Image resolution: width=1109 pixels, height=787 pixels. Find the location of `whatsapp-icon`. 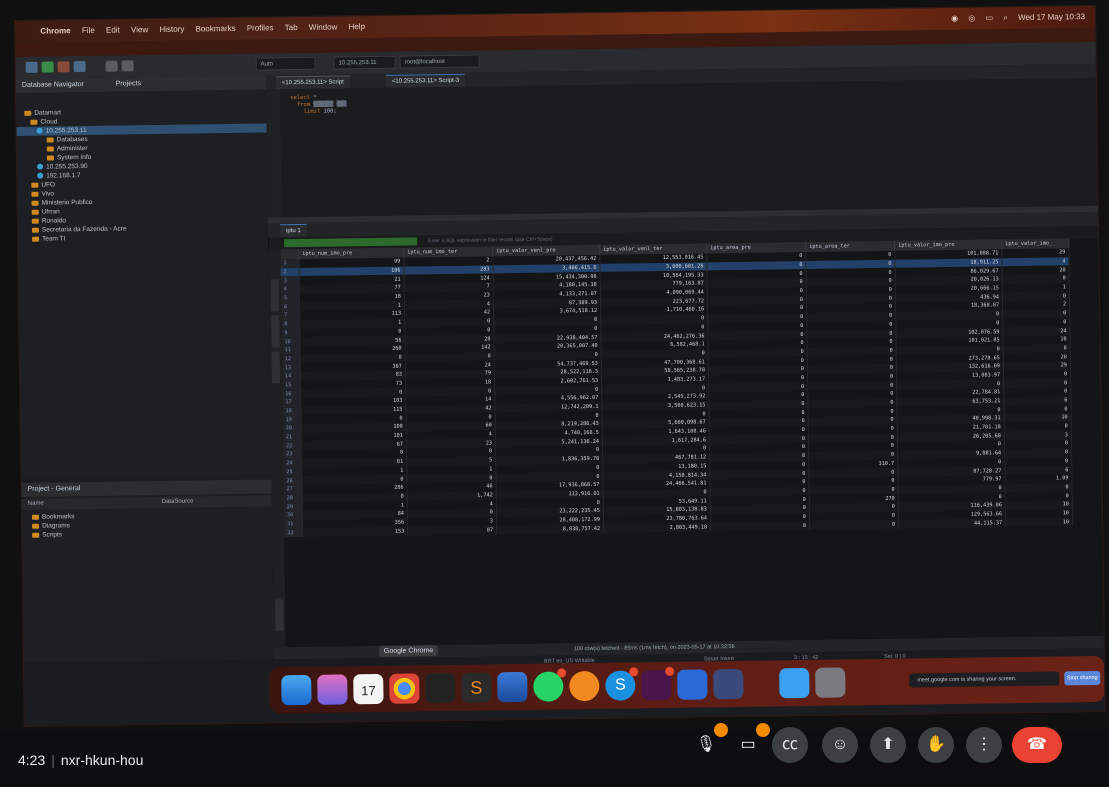

whatsapp-icon is located at coordinates (550, 685).